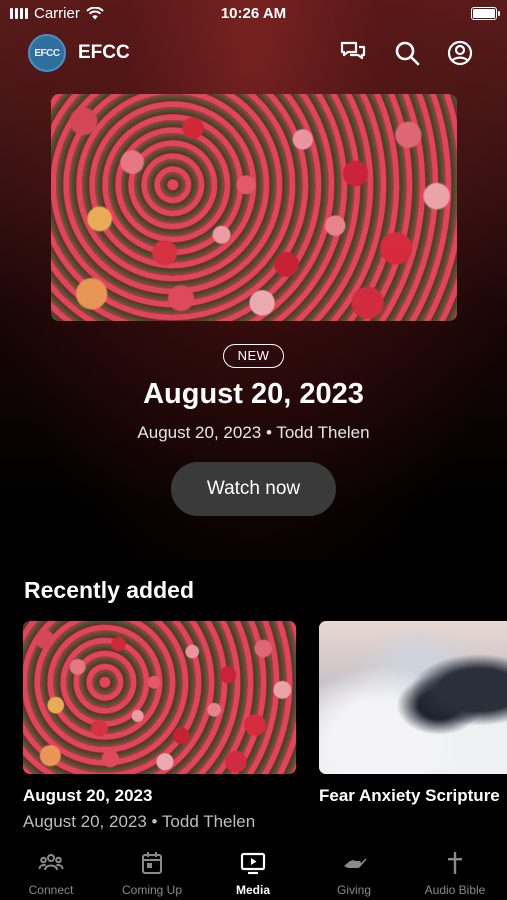 This screenshot has height=900, width=507. Describe the element at coordinates (47, 53) in the screenshot. I see `church-logo: EFCC` at that location.